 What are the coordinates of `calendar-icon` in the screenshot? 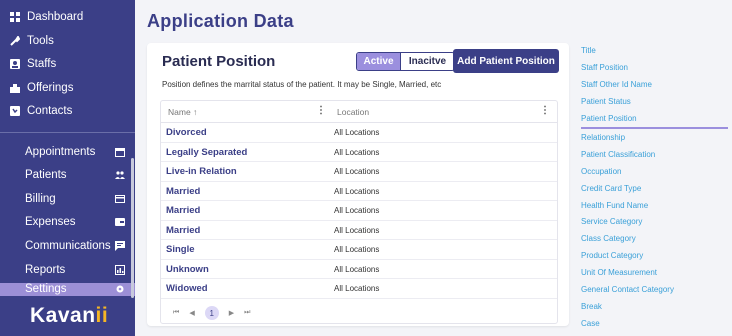 It's located at (120, 152).